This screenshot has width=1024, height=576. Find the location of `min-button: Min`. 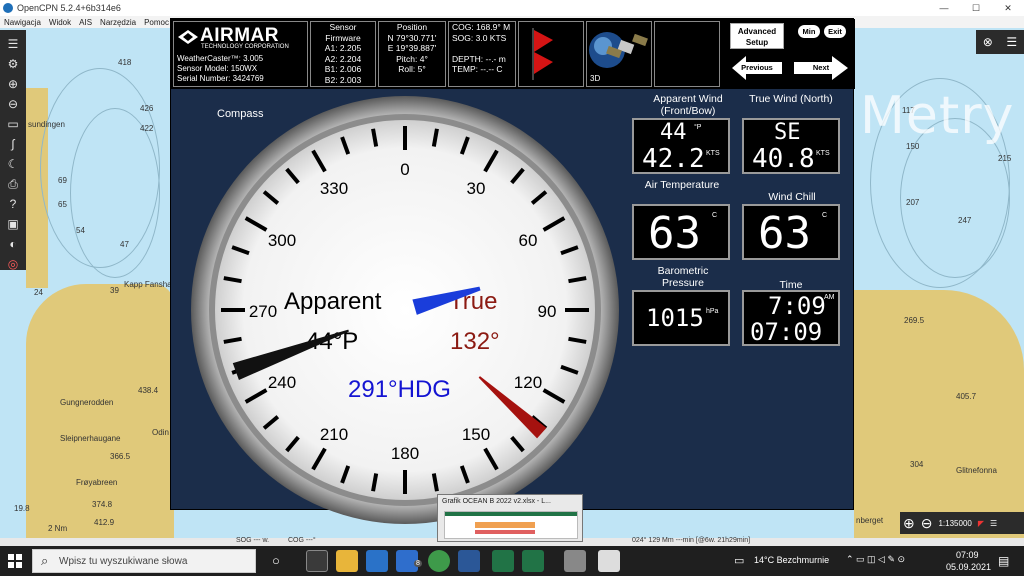

min-button: Min is located at coordinates (809, 31).